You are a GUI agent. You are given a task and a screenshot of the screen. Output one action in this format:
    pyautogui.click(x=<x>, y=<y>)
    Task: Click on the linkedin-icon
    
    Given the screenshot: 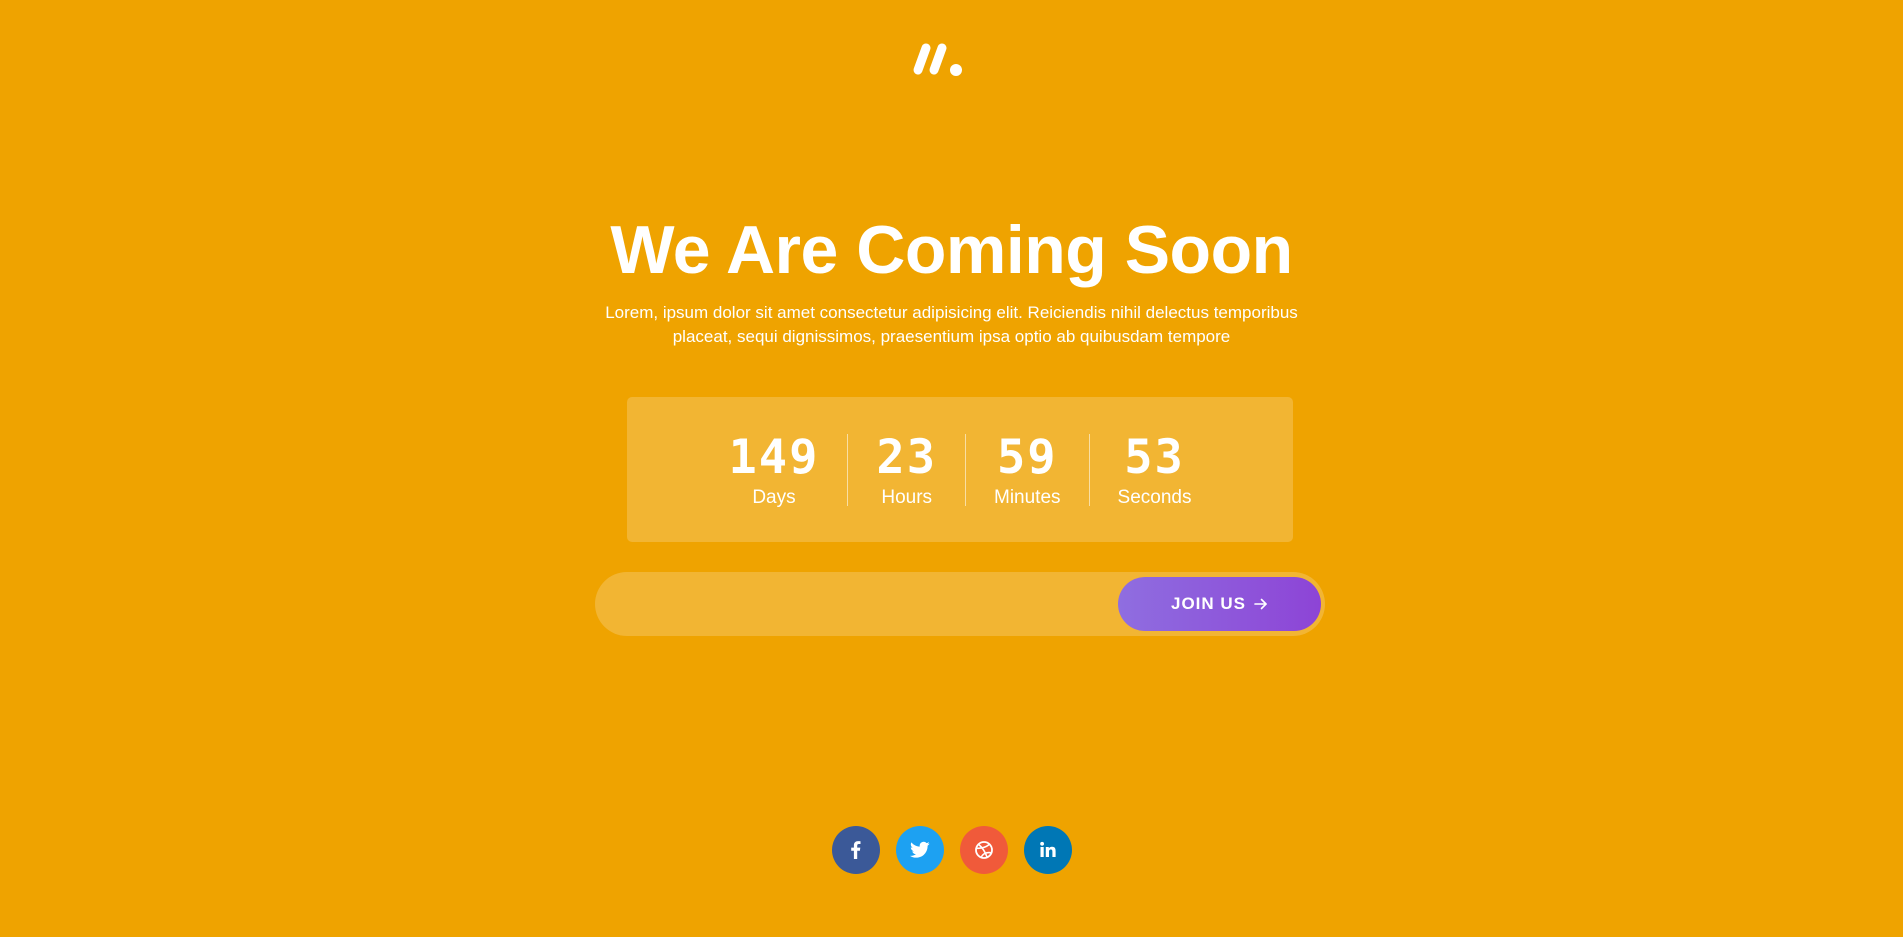 What is the action you would take?
    pyautogui.click(x=1048, y=849)
    